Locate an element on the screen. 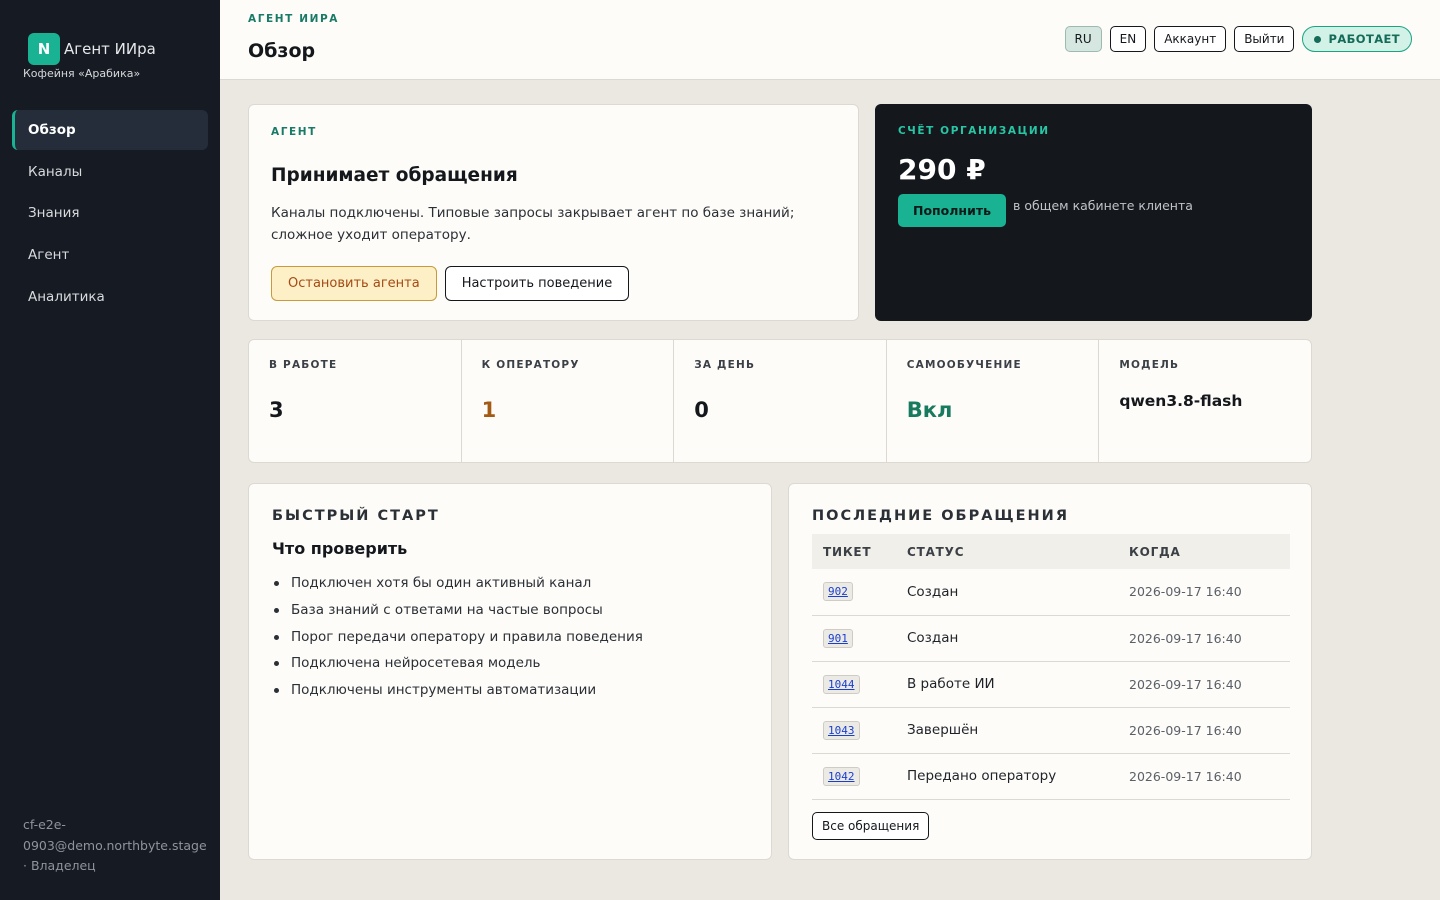  table-row: 1042 Передано оператору 2026-09-17 16:40 is located at coordinates (1051, 776).